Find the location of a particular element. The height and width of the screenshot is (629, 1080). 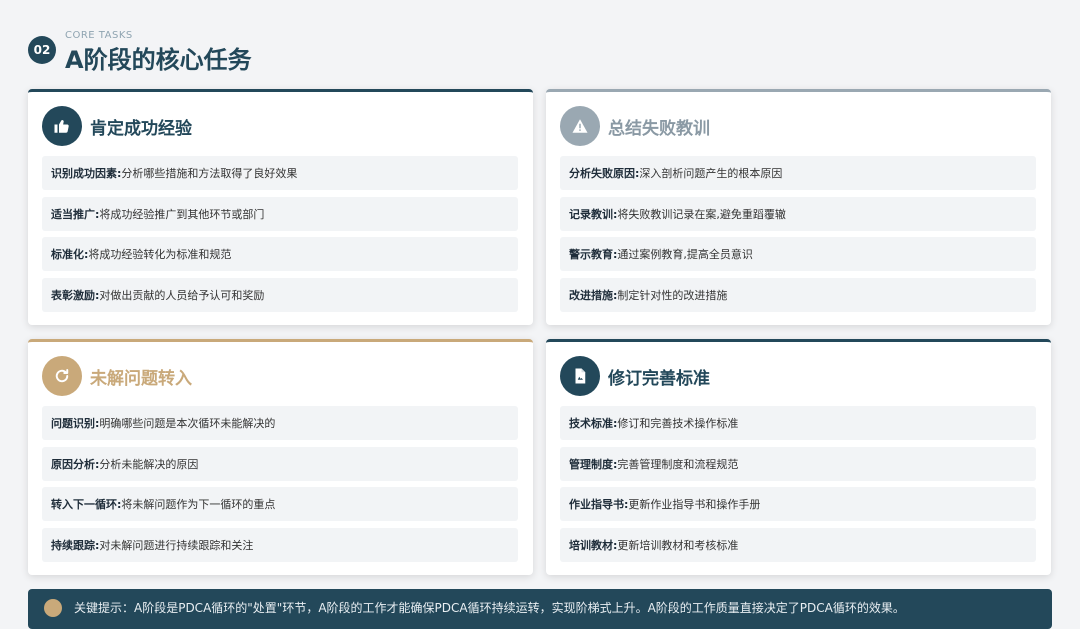

list-item: 技术标准: 修订和完善技术操作标准 is located at coordinates (798, 423).